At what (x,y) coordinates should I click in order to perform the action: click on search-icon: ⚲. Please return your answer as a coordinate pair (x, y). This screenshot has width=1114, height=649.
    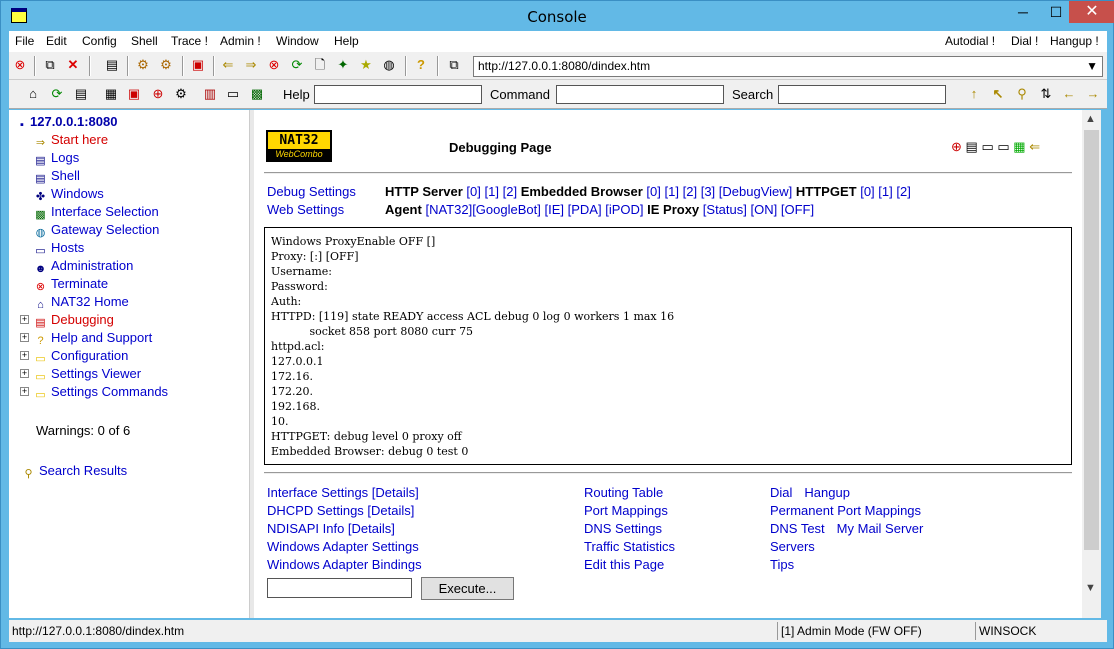
    Looking at the image, I should click on (1022, 94).